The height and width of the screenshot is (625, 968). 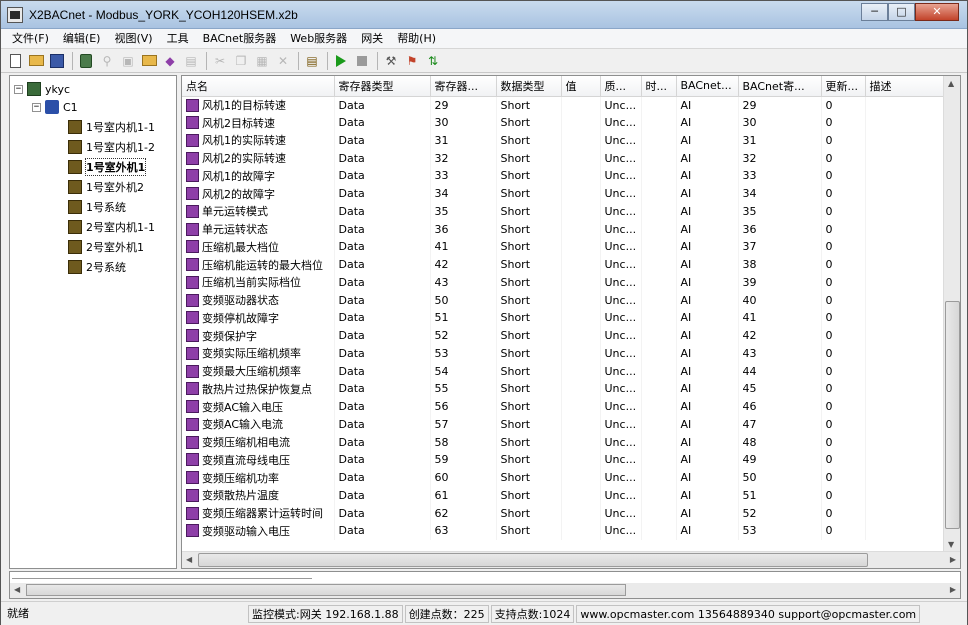 I want to click on add-device-icon: ▣, so click(x=128, y=61).